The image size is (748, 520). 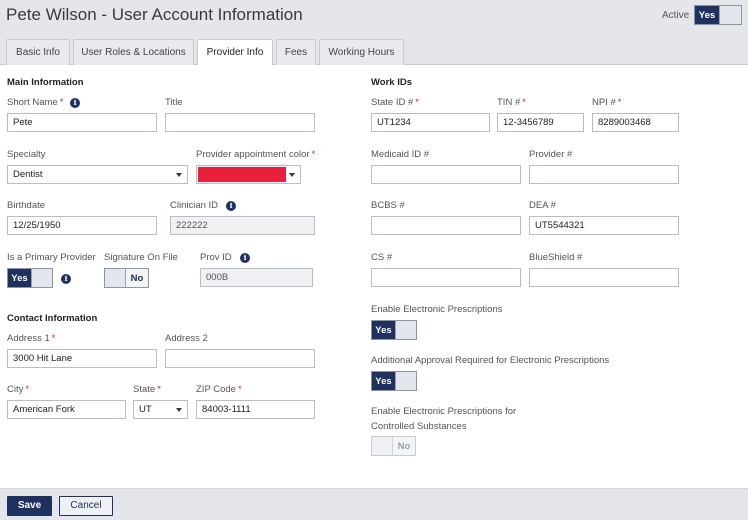 I want to click on medicaid-id-label: Medicaid ID #, so click(x=400, y=154).